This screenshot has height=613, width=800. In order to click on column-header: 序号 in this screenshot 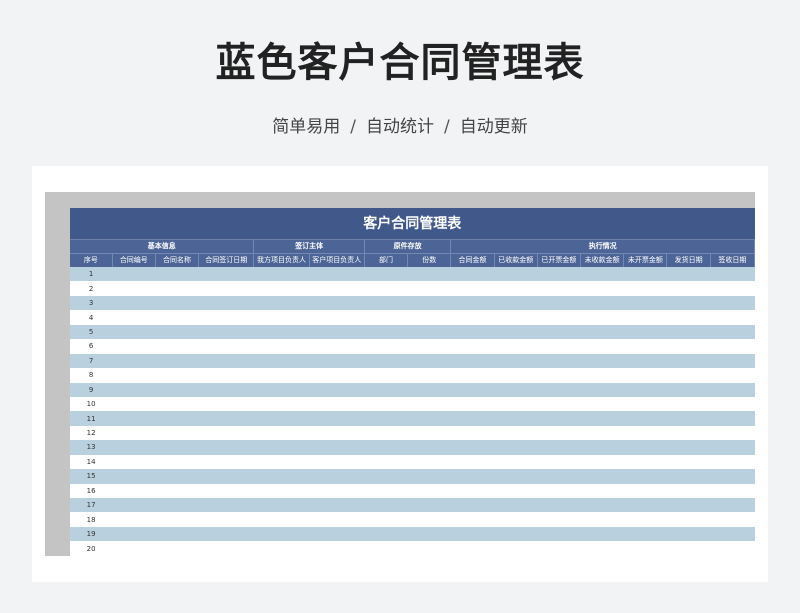, I will do `click(91, 260)`.